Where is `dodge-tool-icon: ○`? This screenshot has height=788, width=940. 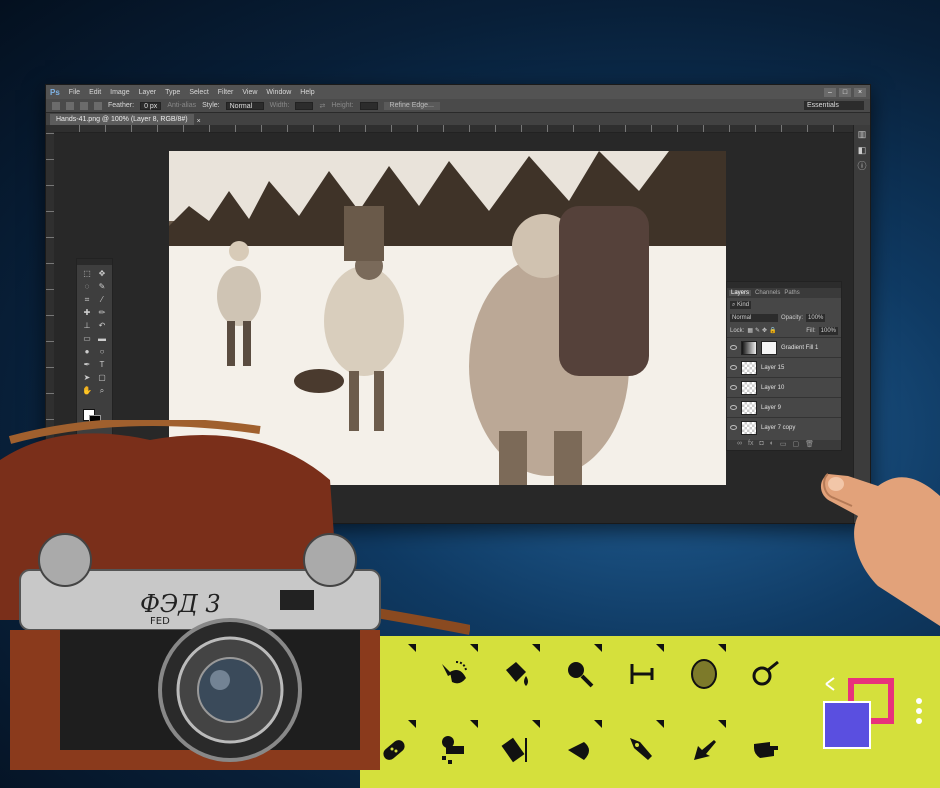 dodge-tool-icon: ○ is located at coordinates (102, 352).